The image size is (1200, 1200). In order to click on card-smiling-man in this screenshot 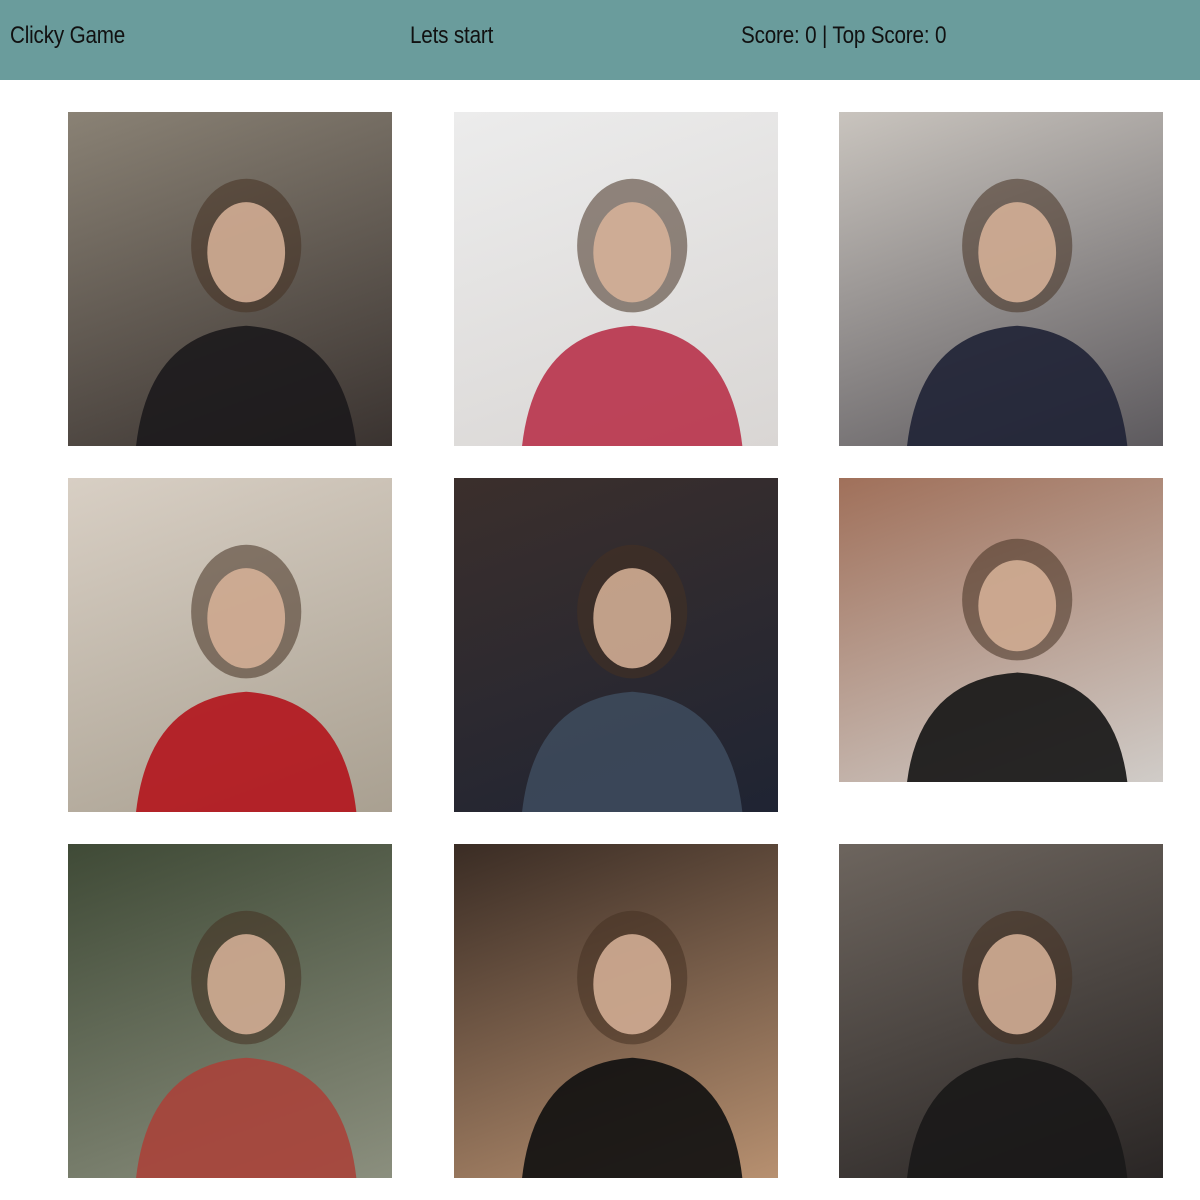, I will do `click(1001, 630)`.